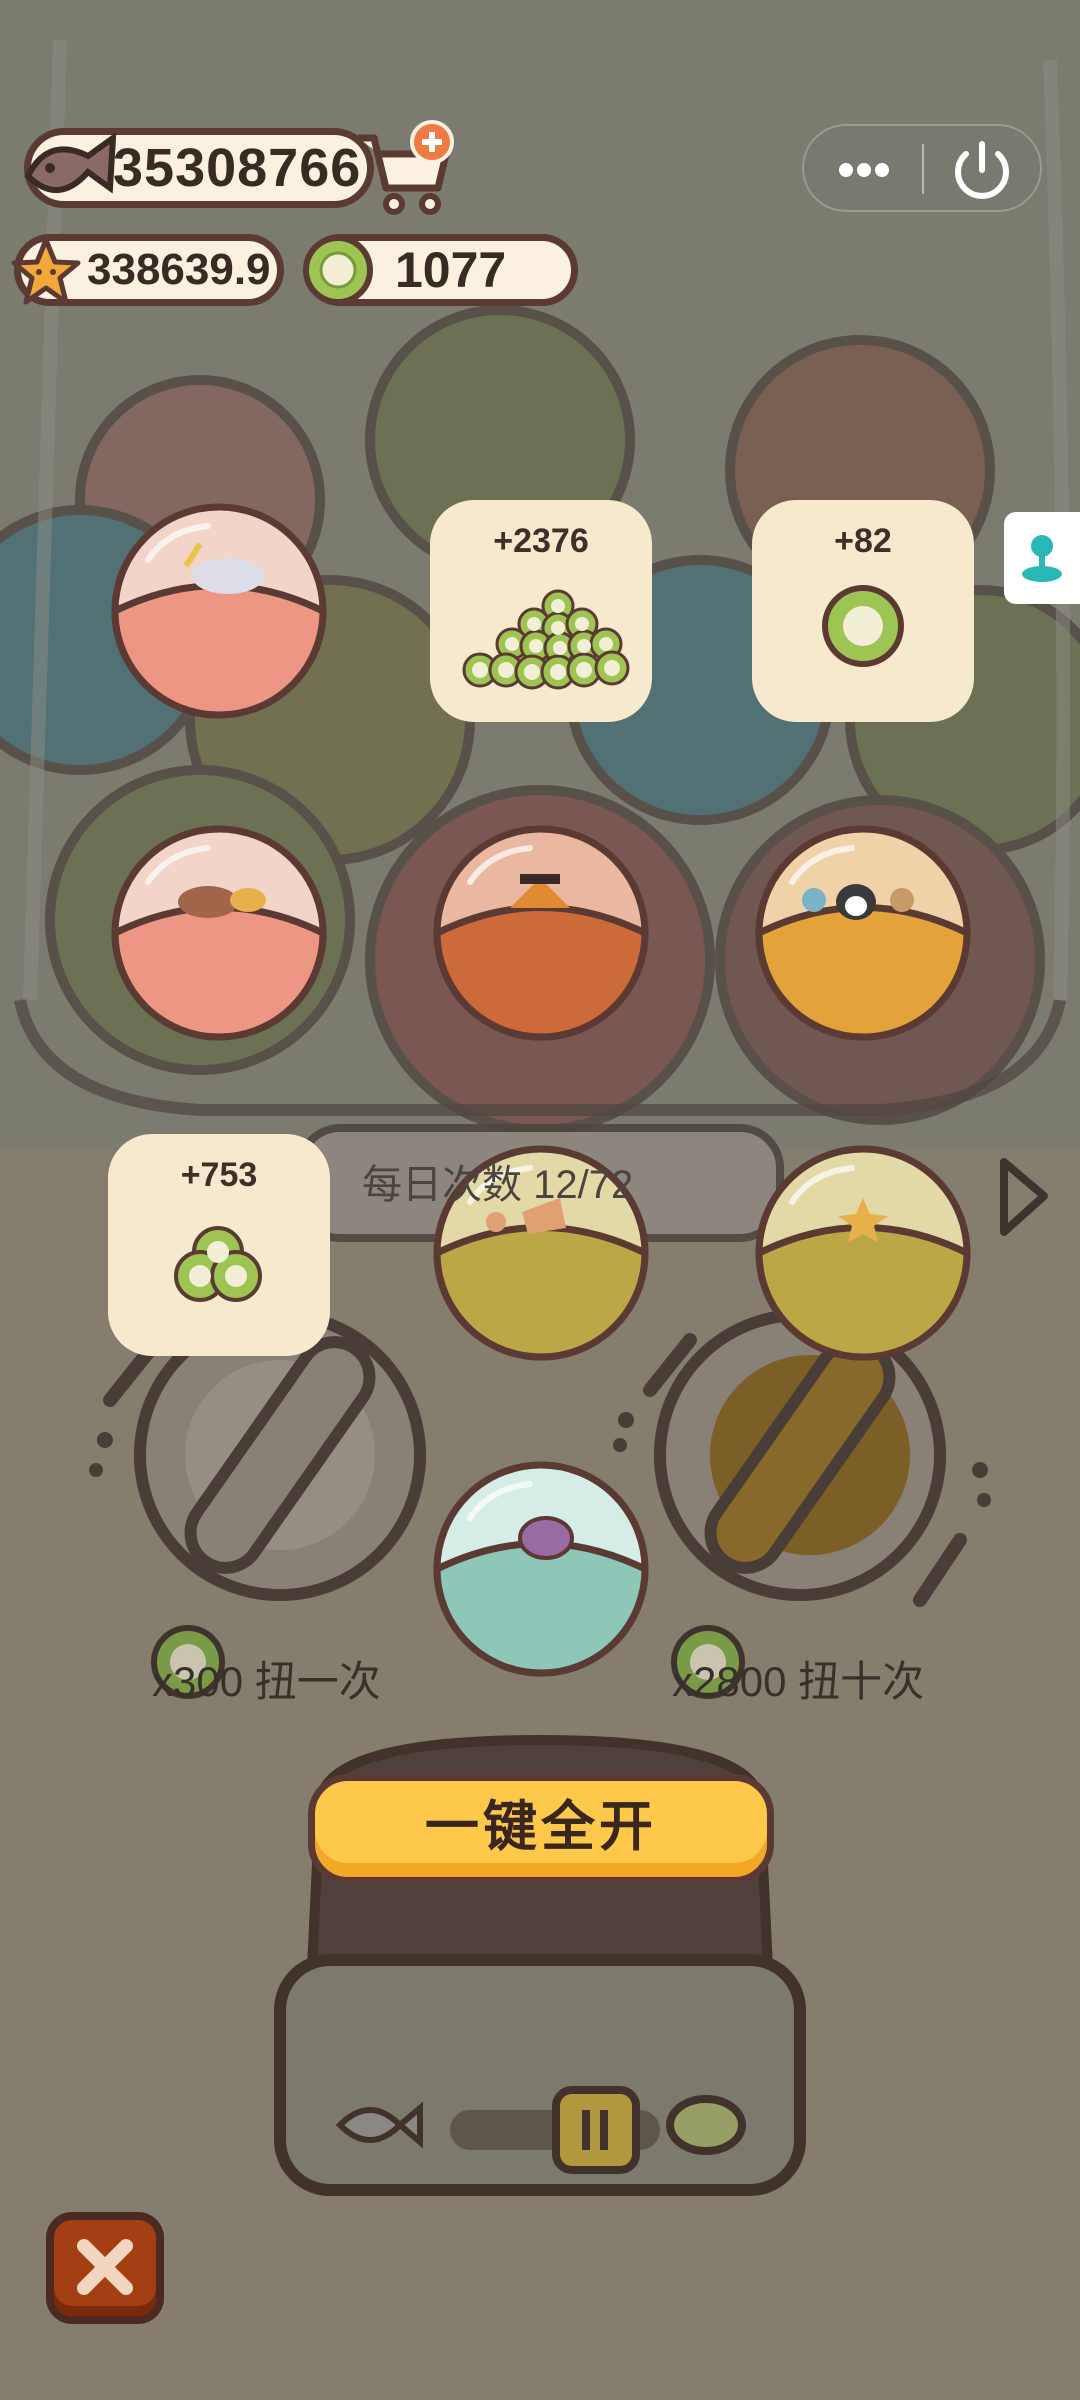 This screenshot has height=2400, width=1080. I want to click on mini-program-capsule, so click(922, 168).